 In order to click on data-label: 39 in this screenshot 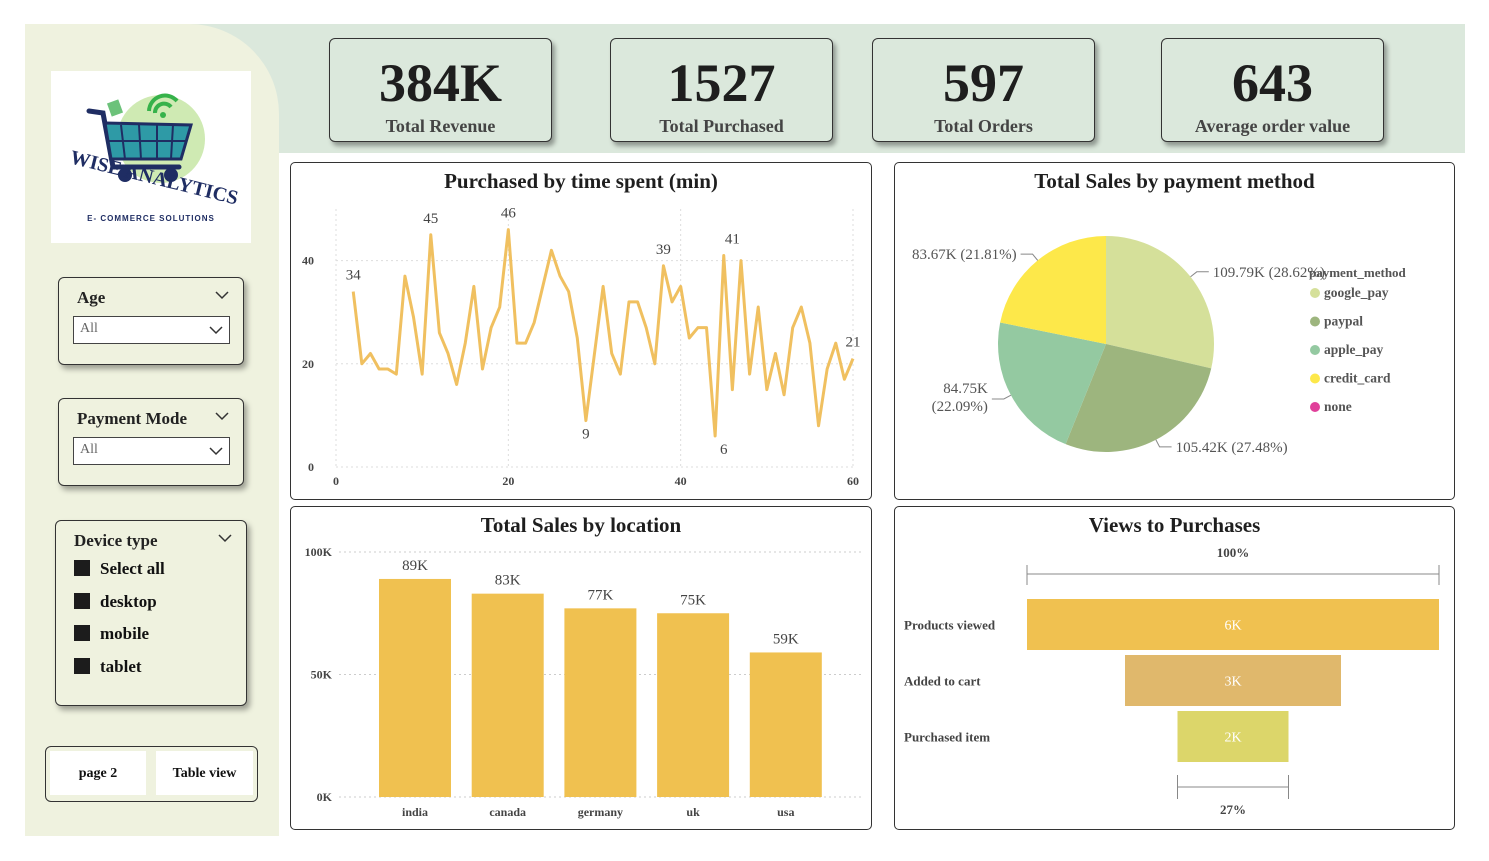, I will do `click(663, 250)`.